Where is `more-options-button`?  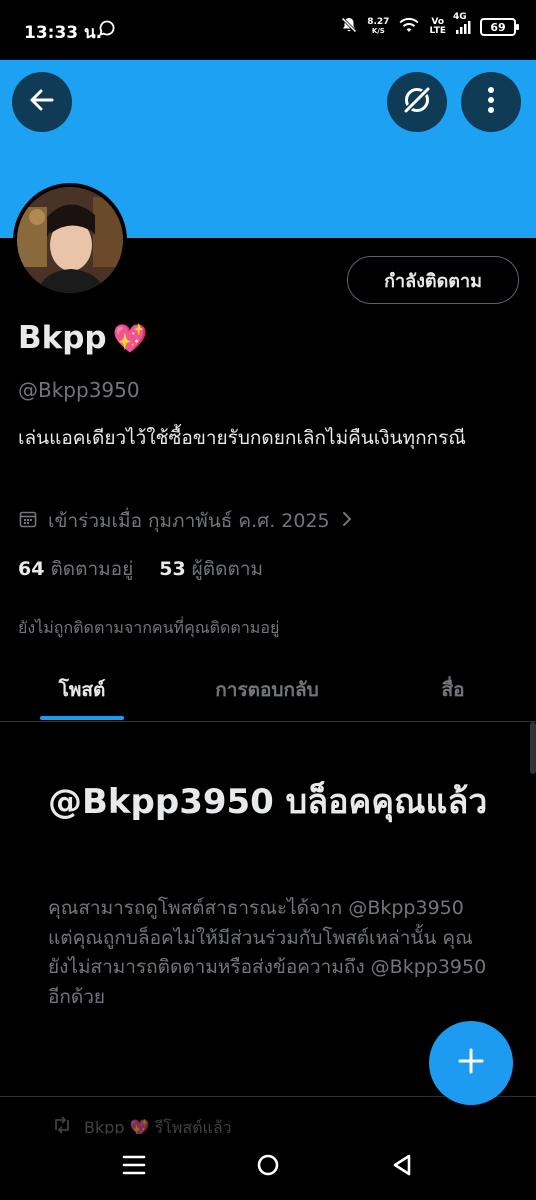
more-options-button is located at coordinates (491, 102).